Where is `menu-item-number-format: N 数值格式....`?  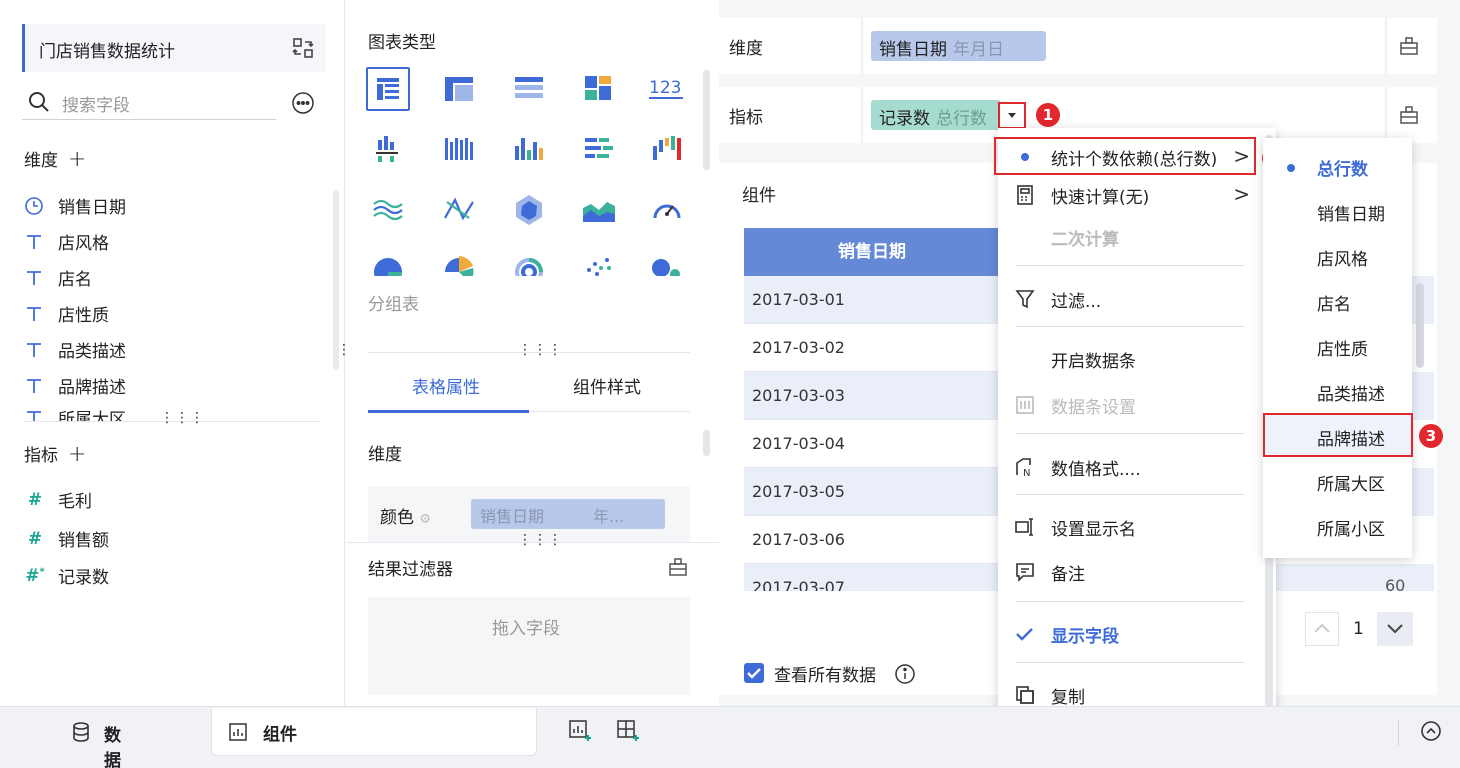 menu-item-number-format: N 数值格式.... is located at coordinates (1128, 466).